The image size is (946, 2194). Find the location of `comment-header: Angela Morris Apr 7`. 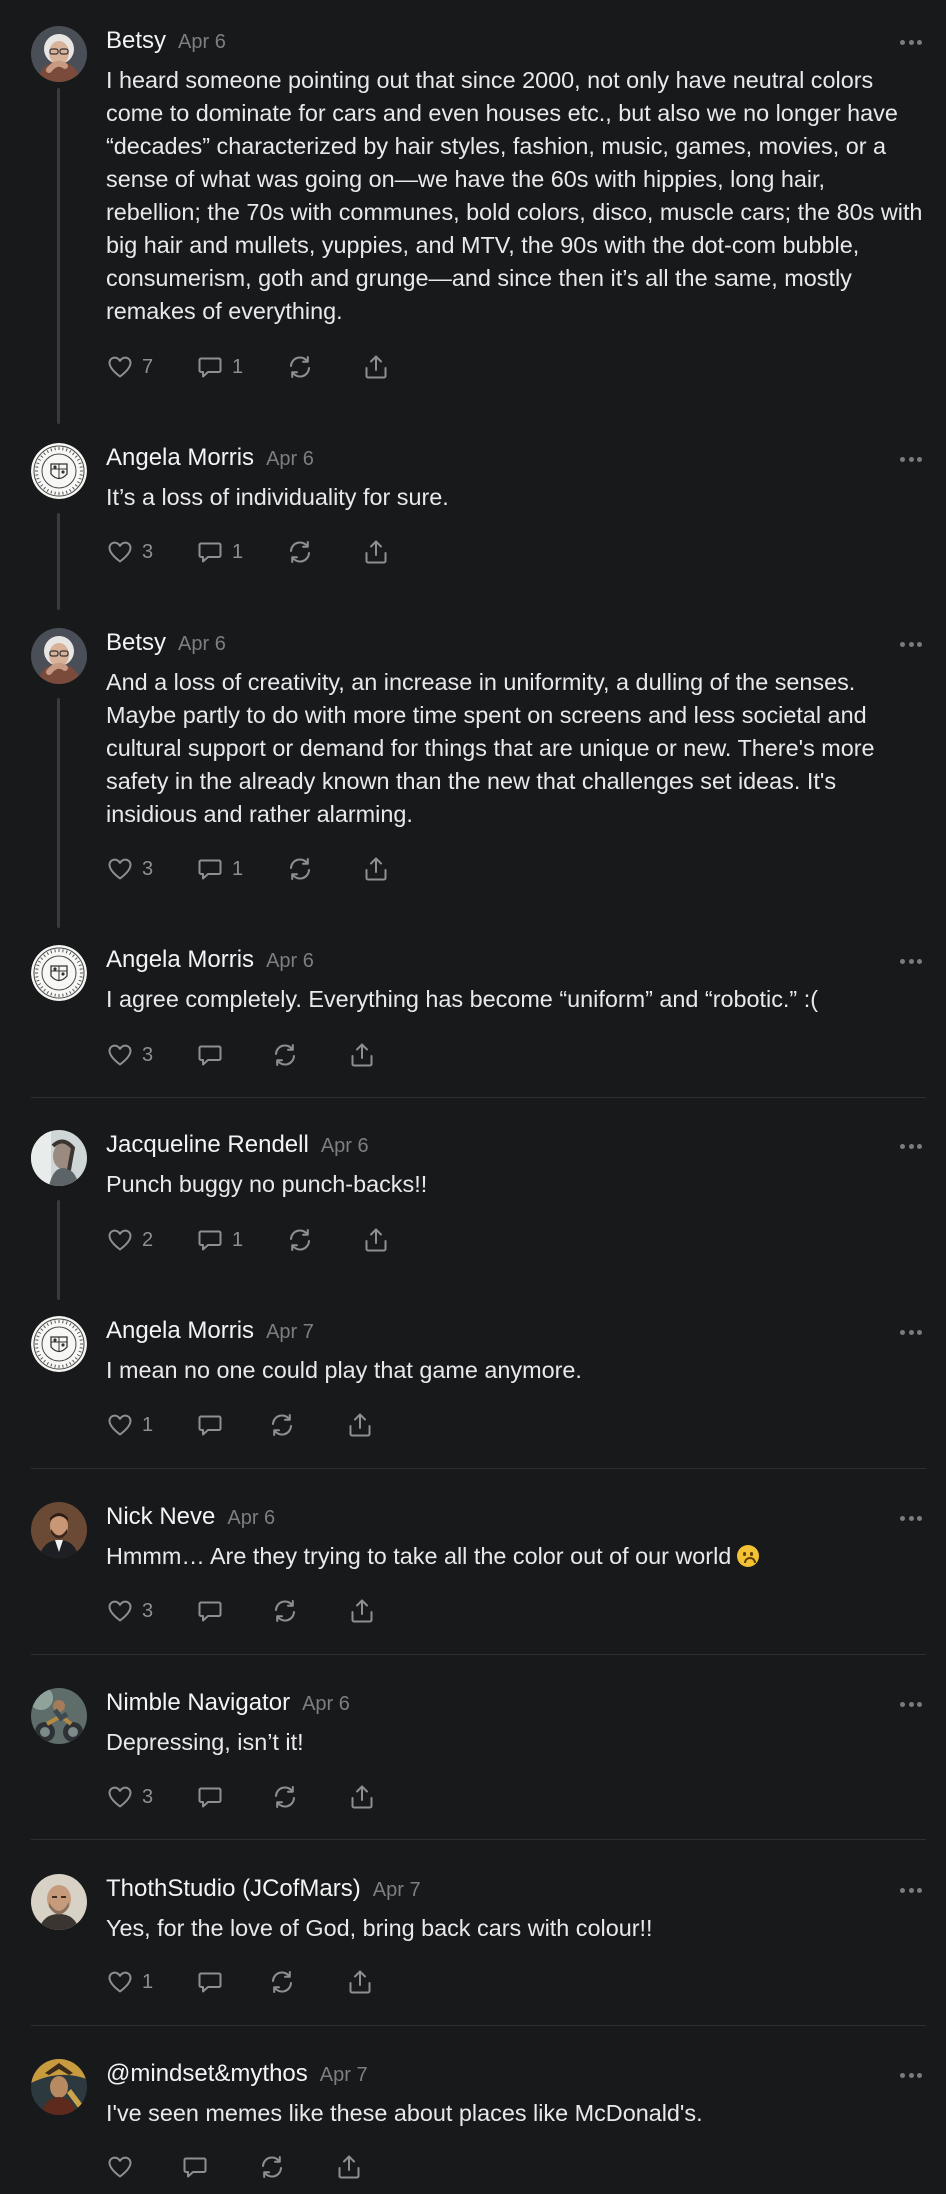

comment-header: Angela Morris Apr 7 is located at coordinates (210, 1331).